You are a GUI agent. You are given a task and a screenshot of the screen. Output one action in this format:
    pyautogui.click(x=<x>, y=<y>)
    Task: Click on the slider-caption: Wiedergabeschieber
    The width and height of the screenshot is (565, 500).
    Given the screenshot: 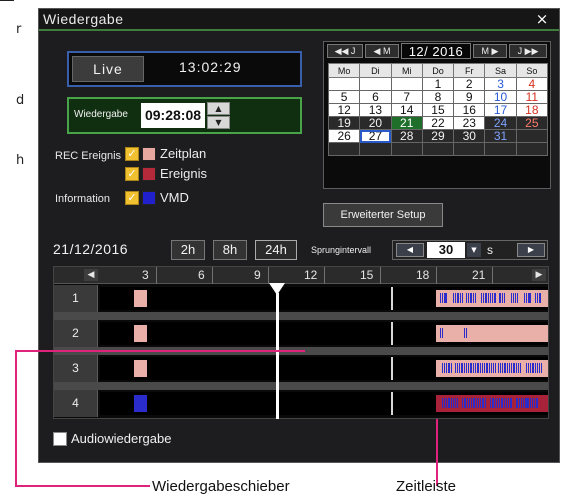 What is the action you would take?
    pyautogui.click(x=221, y=486)
    